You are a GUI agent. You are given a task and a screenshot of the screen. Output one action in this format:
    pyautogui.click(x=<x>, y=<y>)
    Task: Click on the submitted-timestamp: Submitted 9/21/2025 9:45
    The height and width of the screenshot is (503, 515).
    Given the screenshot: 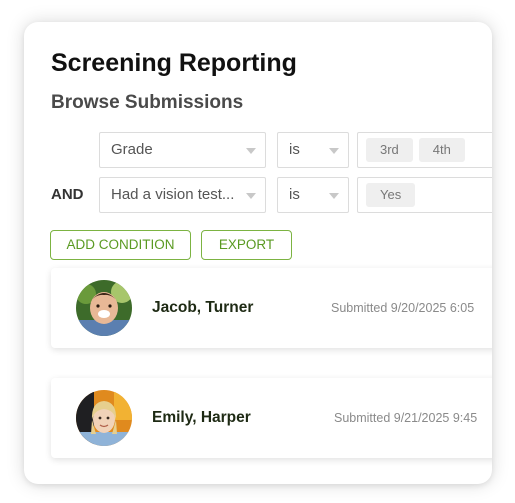 What is the action you would take?
    pyautogui.click(x=406, y=418)
    